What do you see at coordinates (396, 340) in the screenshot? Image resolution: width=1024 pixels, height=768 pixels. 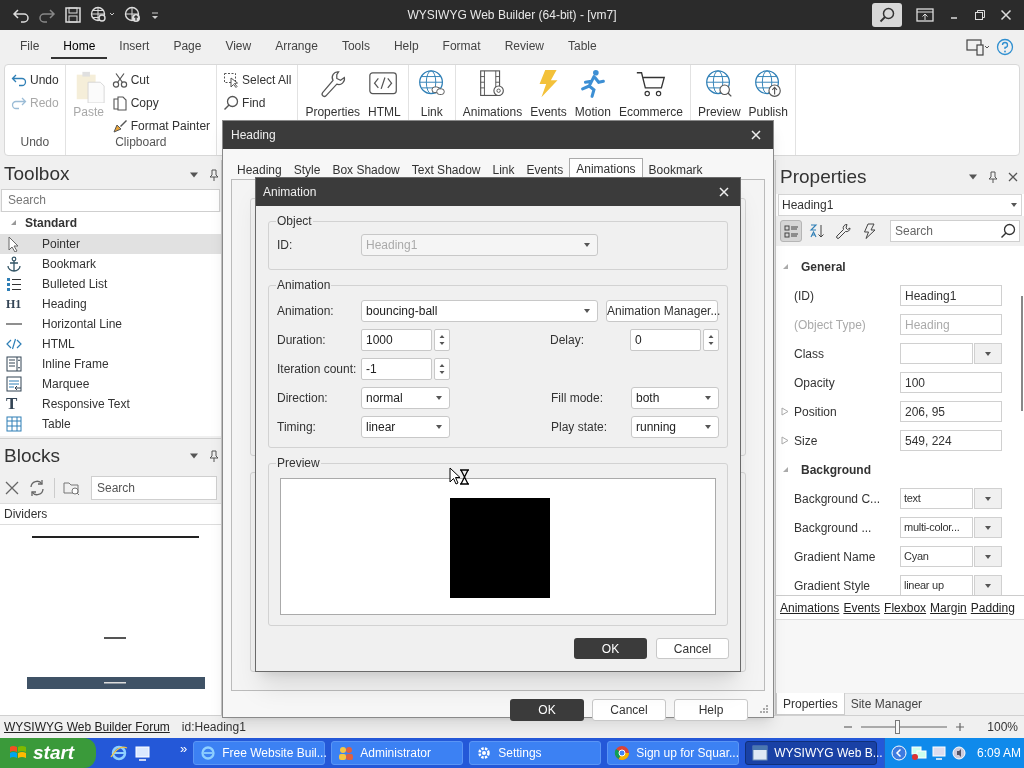 I see `number-field: 1000` at bounding box center [396, 340].